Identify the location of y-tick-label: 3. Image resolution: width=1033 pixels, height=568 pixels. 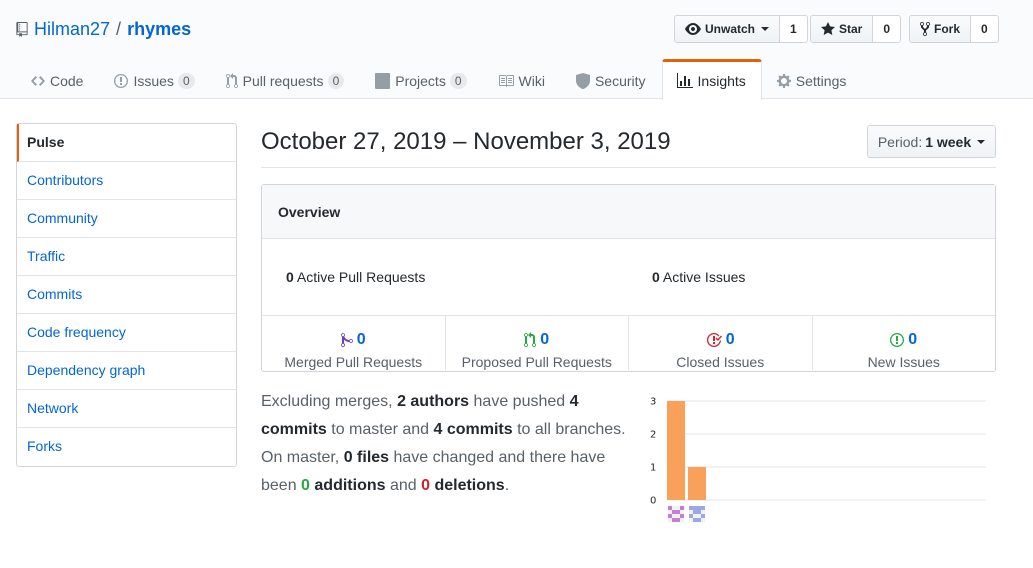
(653, 402).